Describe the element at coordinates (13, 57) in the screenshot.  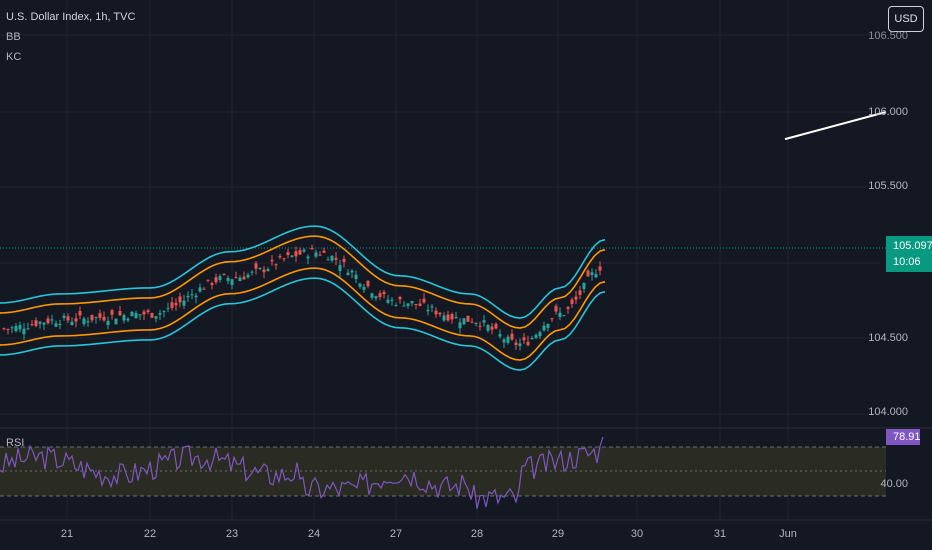
I see `kc-indicator-label: KC` at that location.